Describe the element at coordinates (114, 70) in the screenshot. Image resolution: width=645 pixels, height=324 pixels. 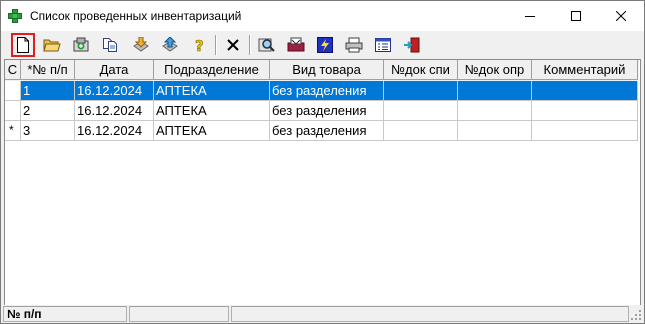
I see `column-header: Дата` at that location.